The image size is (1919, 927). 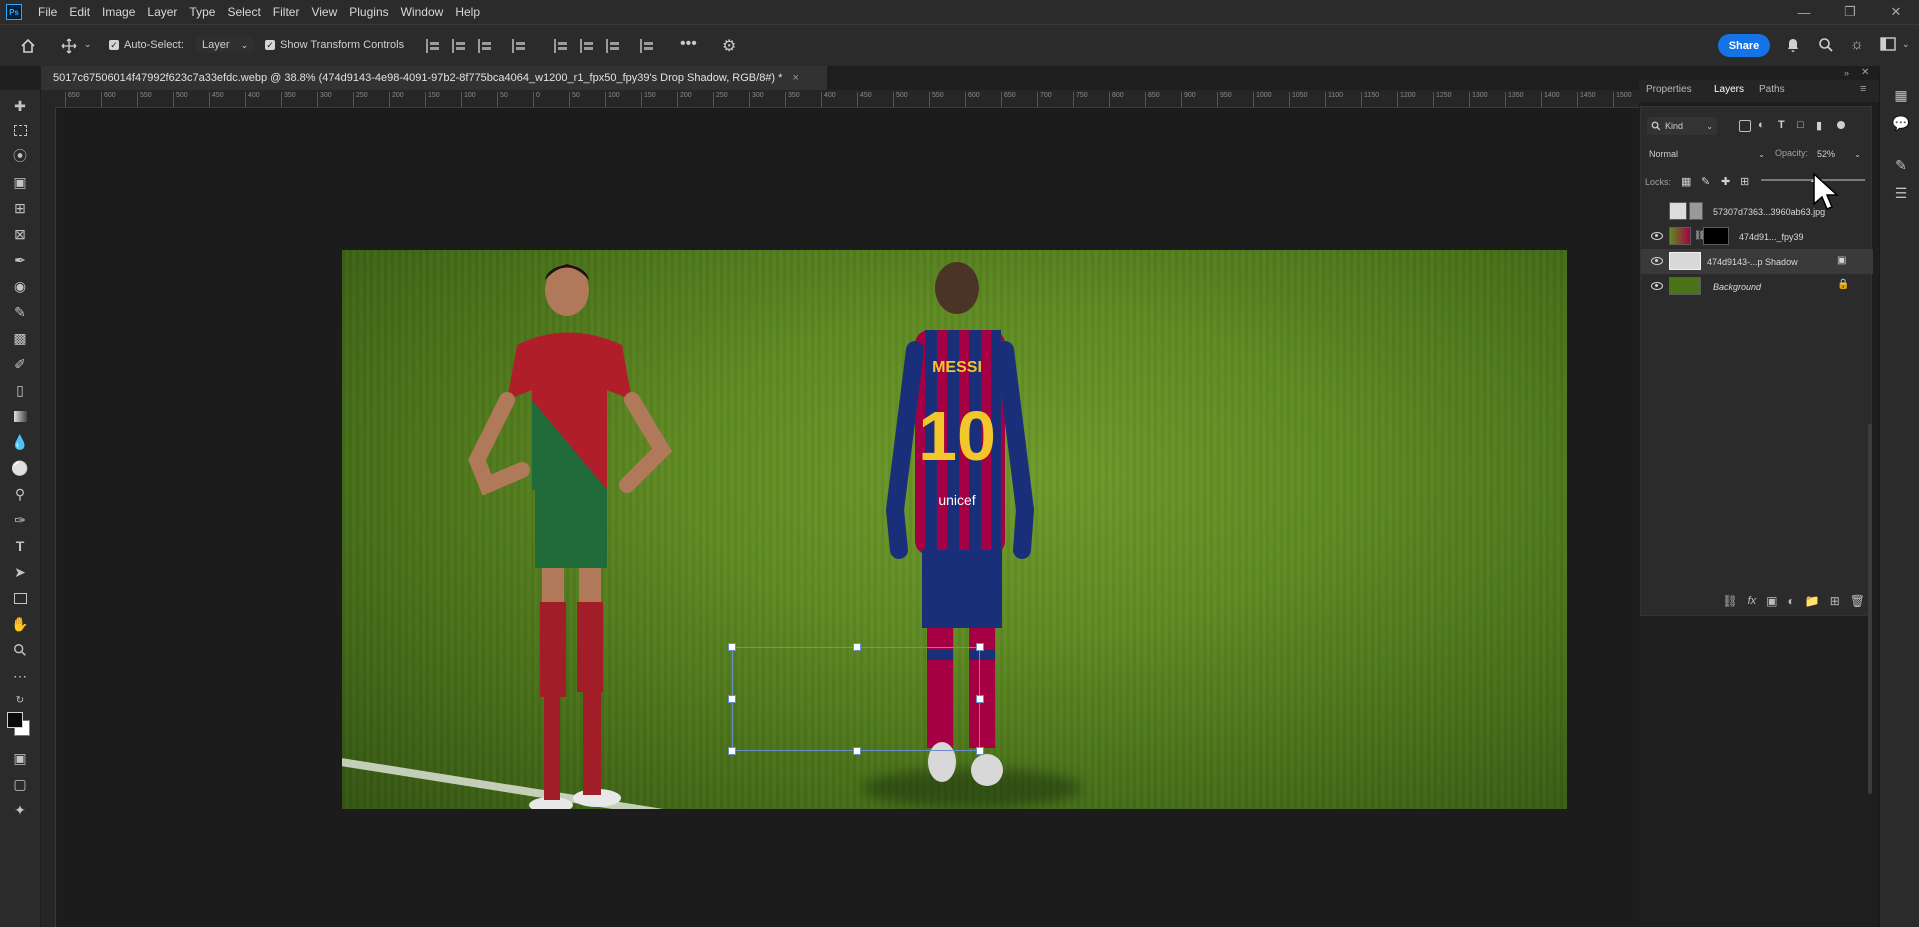 I want to click on menu-layer: Layer, so click(x=162, y=12).